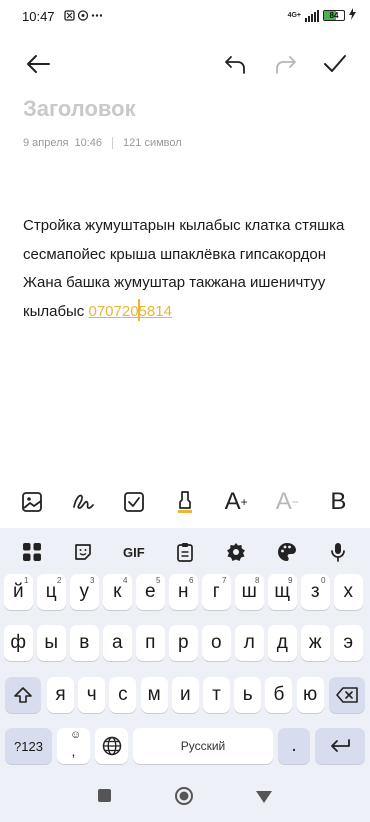 This screenshot has height=822, width=370. What do you see at coordinates (322, 15) in the screenshot?
I see `status-right-icons: 4G+ 84` at bounding box center [322, 15].